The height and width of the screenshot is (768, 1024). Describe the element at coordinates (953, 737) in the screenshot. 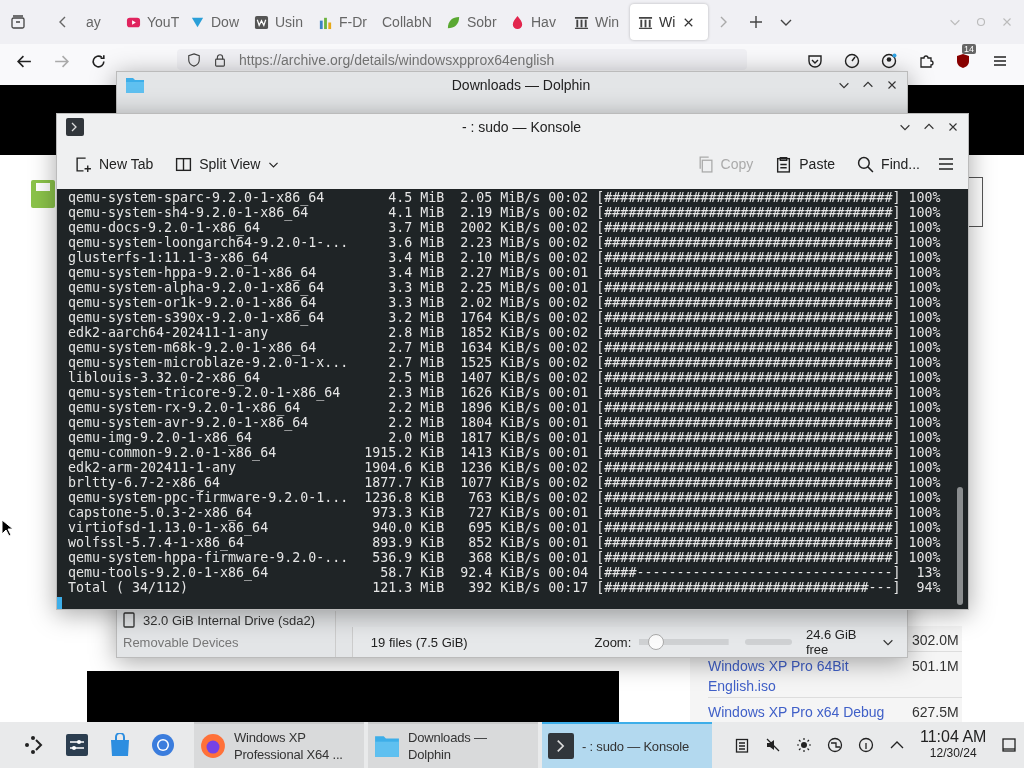

I see `clock-time: 11:04 AM` at that location.